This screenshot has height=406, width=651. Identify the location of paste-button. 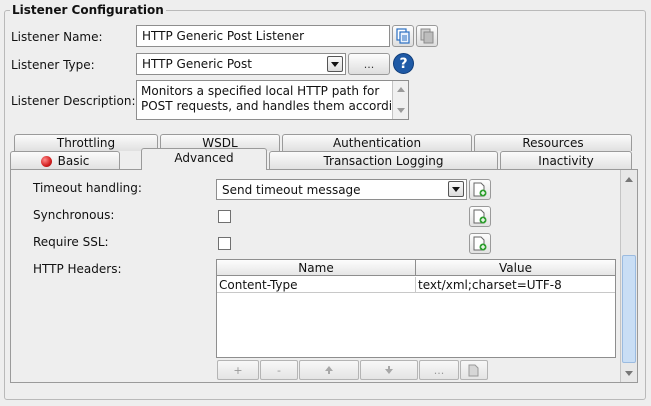
(427, 36).